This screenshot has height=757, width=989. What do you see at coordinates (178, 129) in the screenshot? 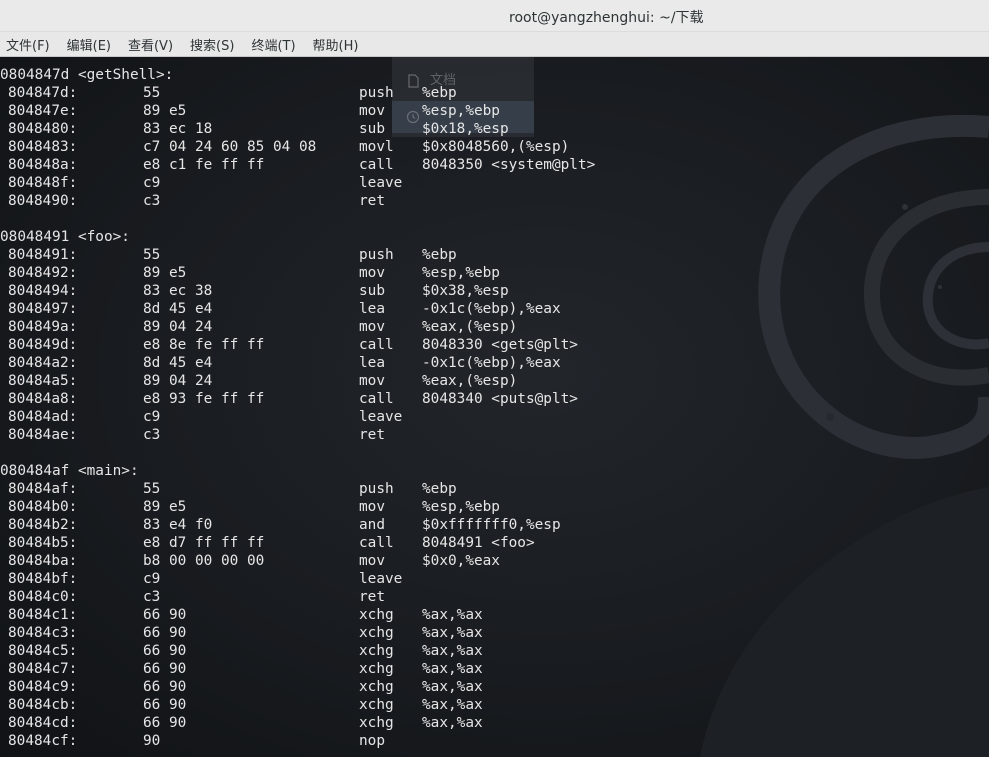
I see `instruction-bytes: 83 ec 18` at bounding box center [178, 129].